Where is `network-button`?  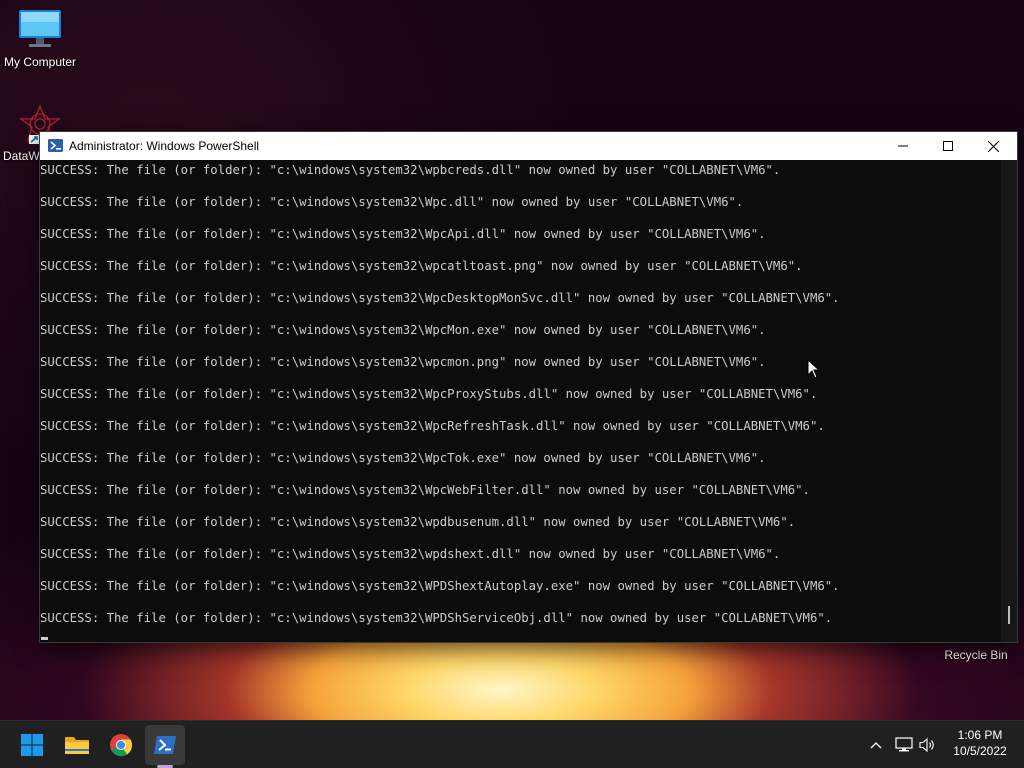 network-button is located at coordinates (904, 745).